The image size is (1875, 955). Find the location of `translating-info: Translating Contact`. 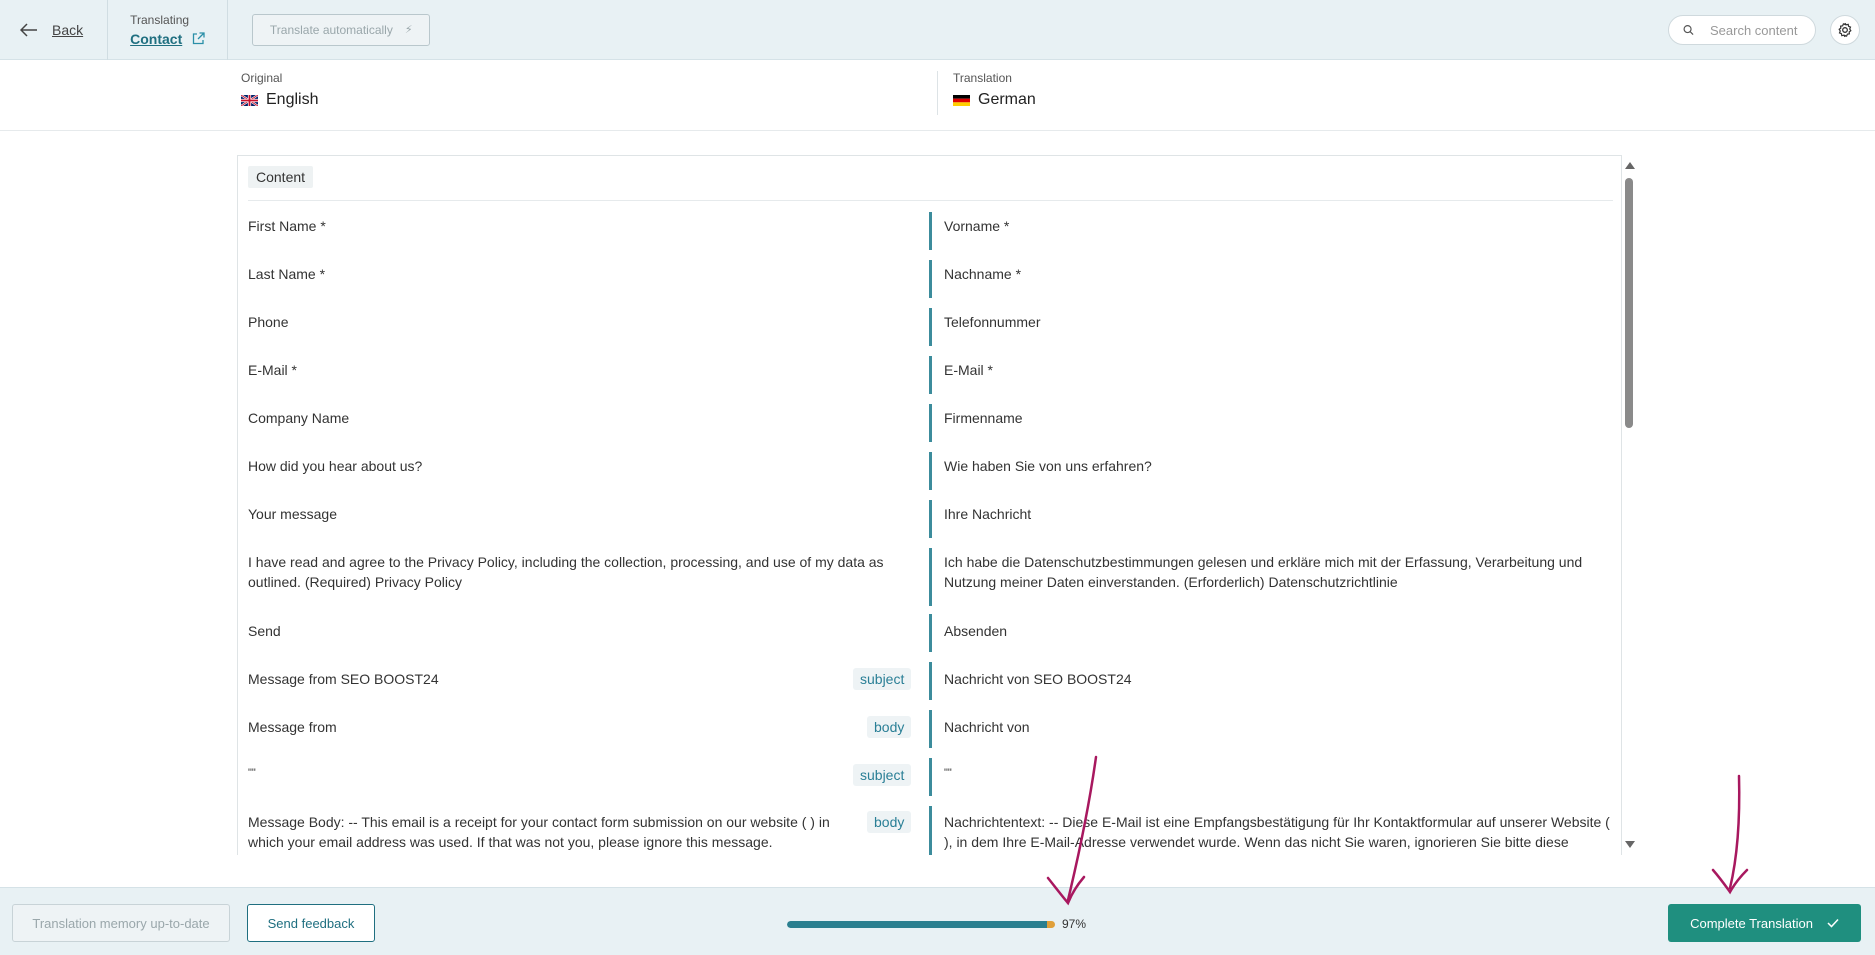

translating-info: Translating Contact is located at coordinates (179, 30).